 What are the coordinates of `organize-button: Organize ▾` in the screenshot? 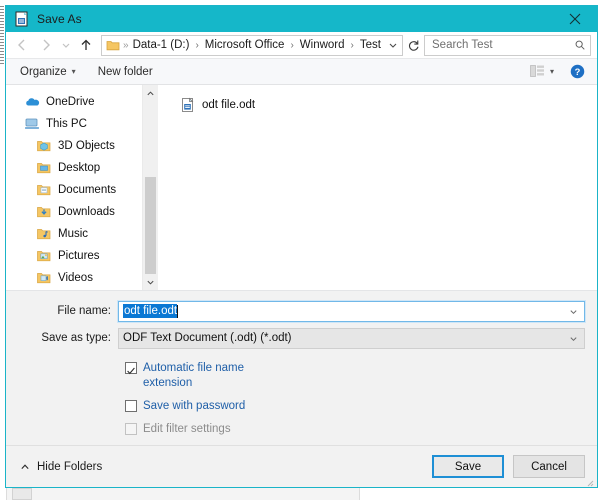 It's located at (48, 72).